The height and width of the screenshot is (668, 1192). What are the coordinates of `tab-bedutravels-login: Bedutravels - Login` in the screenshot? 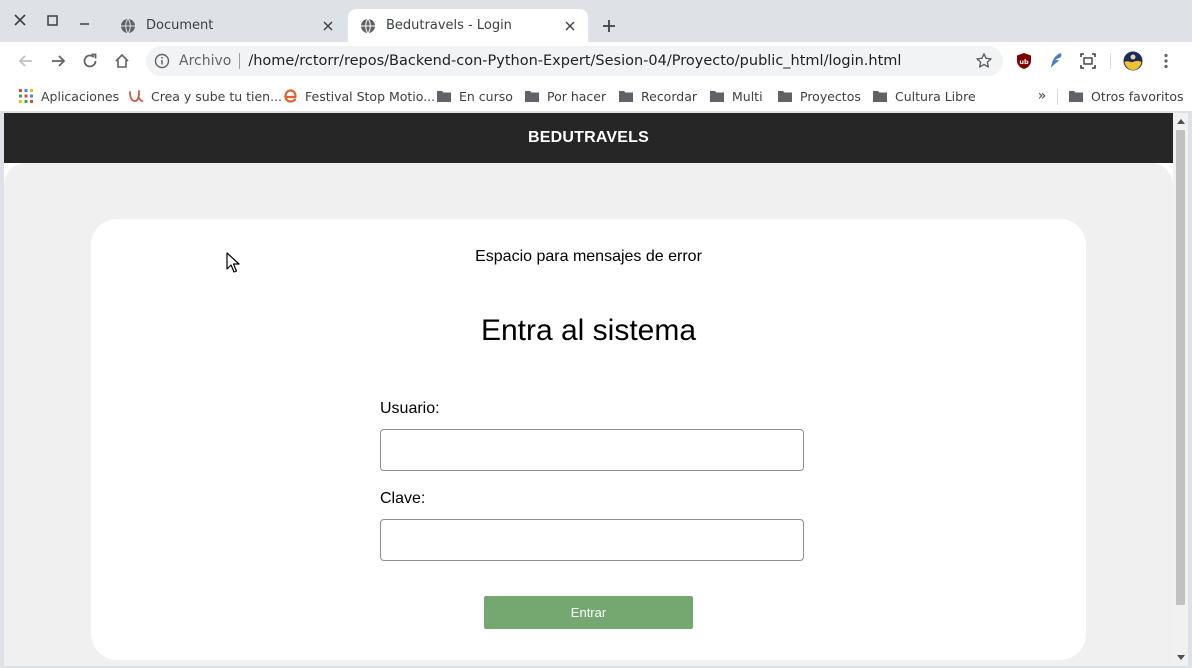 It's located at (468, 25).